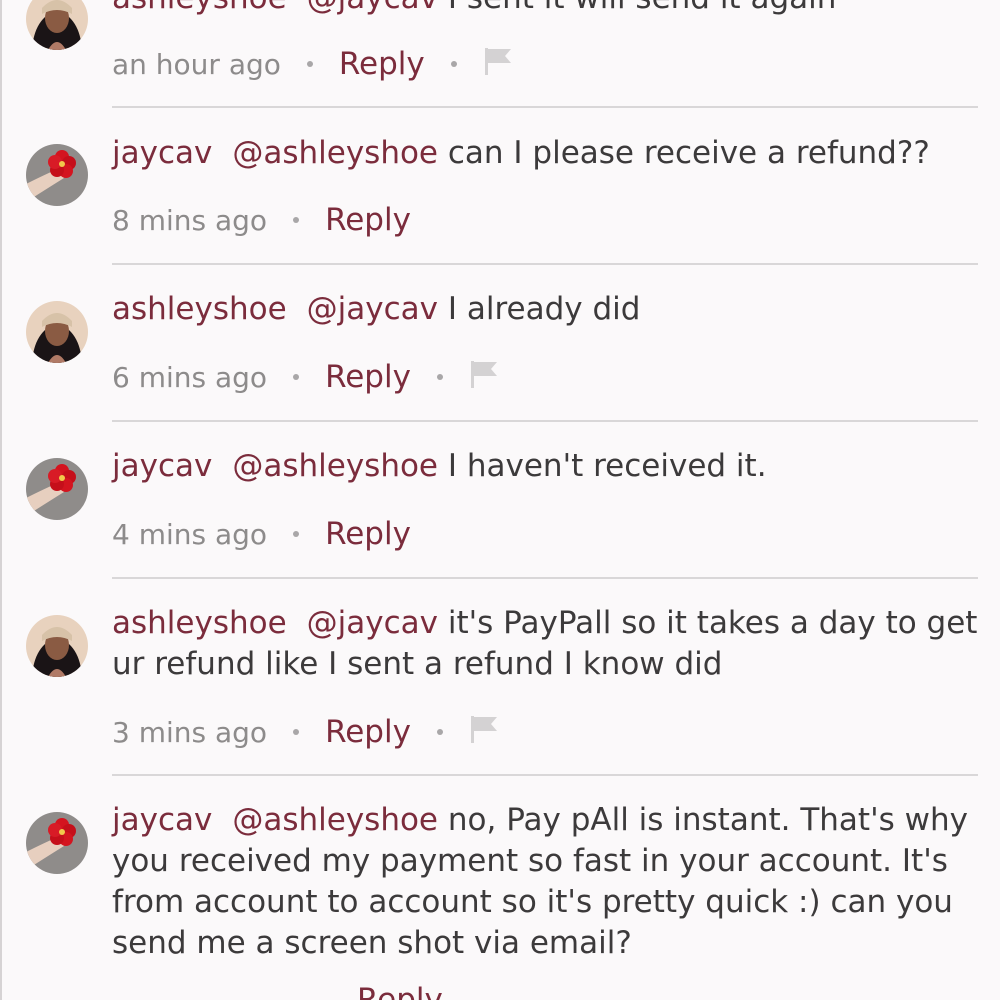 The image size is (1000, 1000). Describe the element at coordinates (305, 732) in the screenshot. I see `comment-meta: 3 mins ago Reply` at that location.